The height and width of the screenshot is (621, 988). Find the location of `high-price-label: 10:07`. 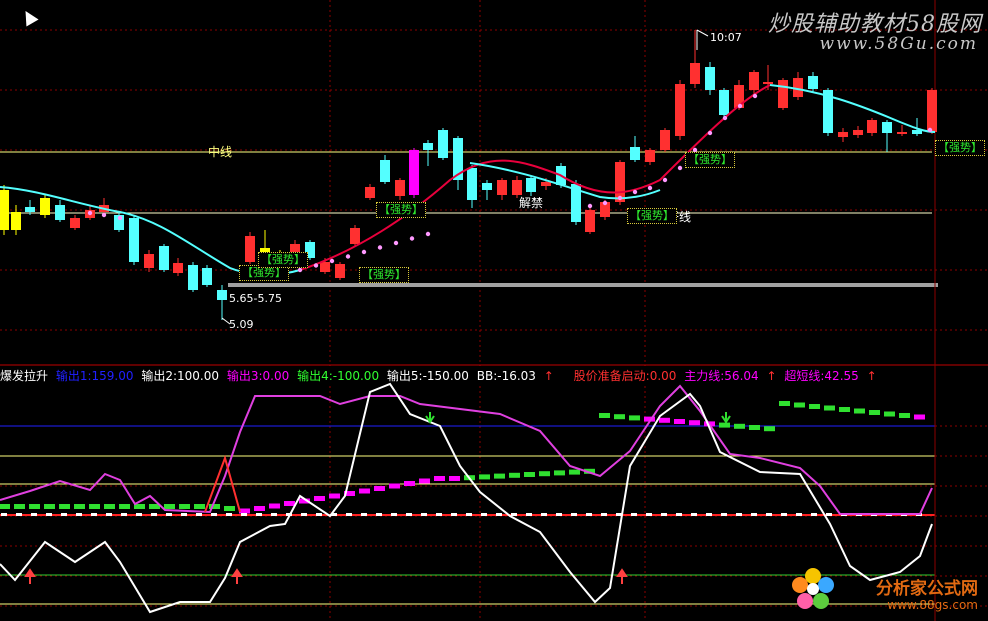

high-price-label: 10:07 is located at coordinates (726, 37).